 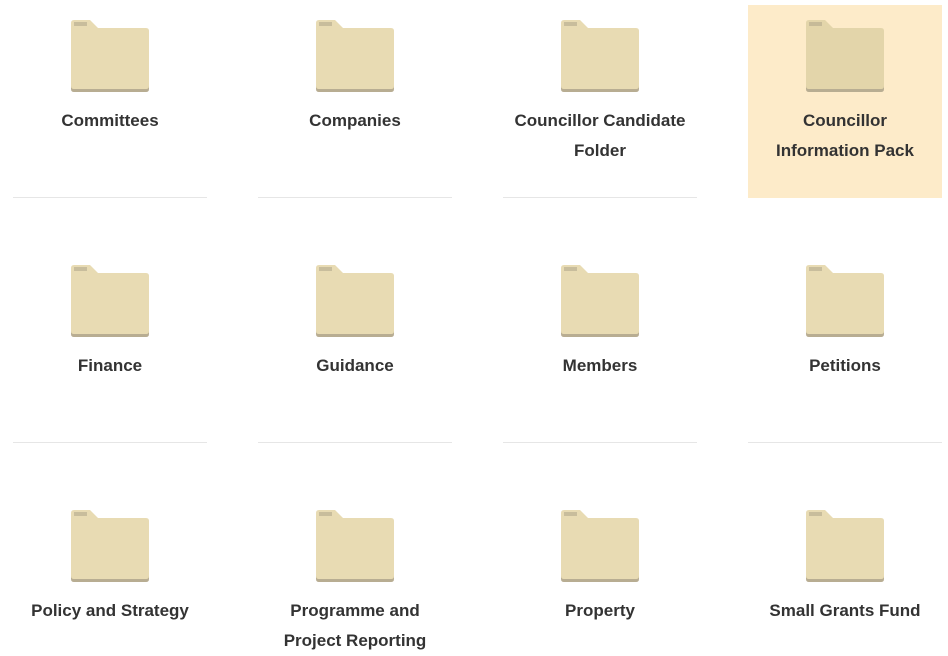 What do you see at coordinates (110, 365) in the screenshot?
I see `folder-label: Finance` at bounding box center [110, 365].